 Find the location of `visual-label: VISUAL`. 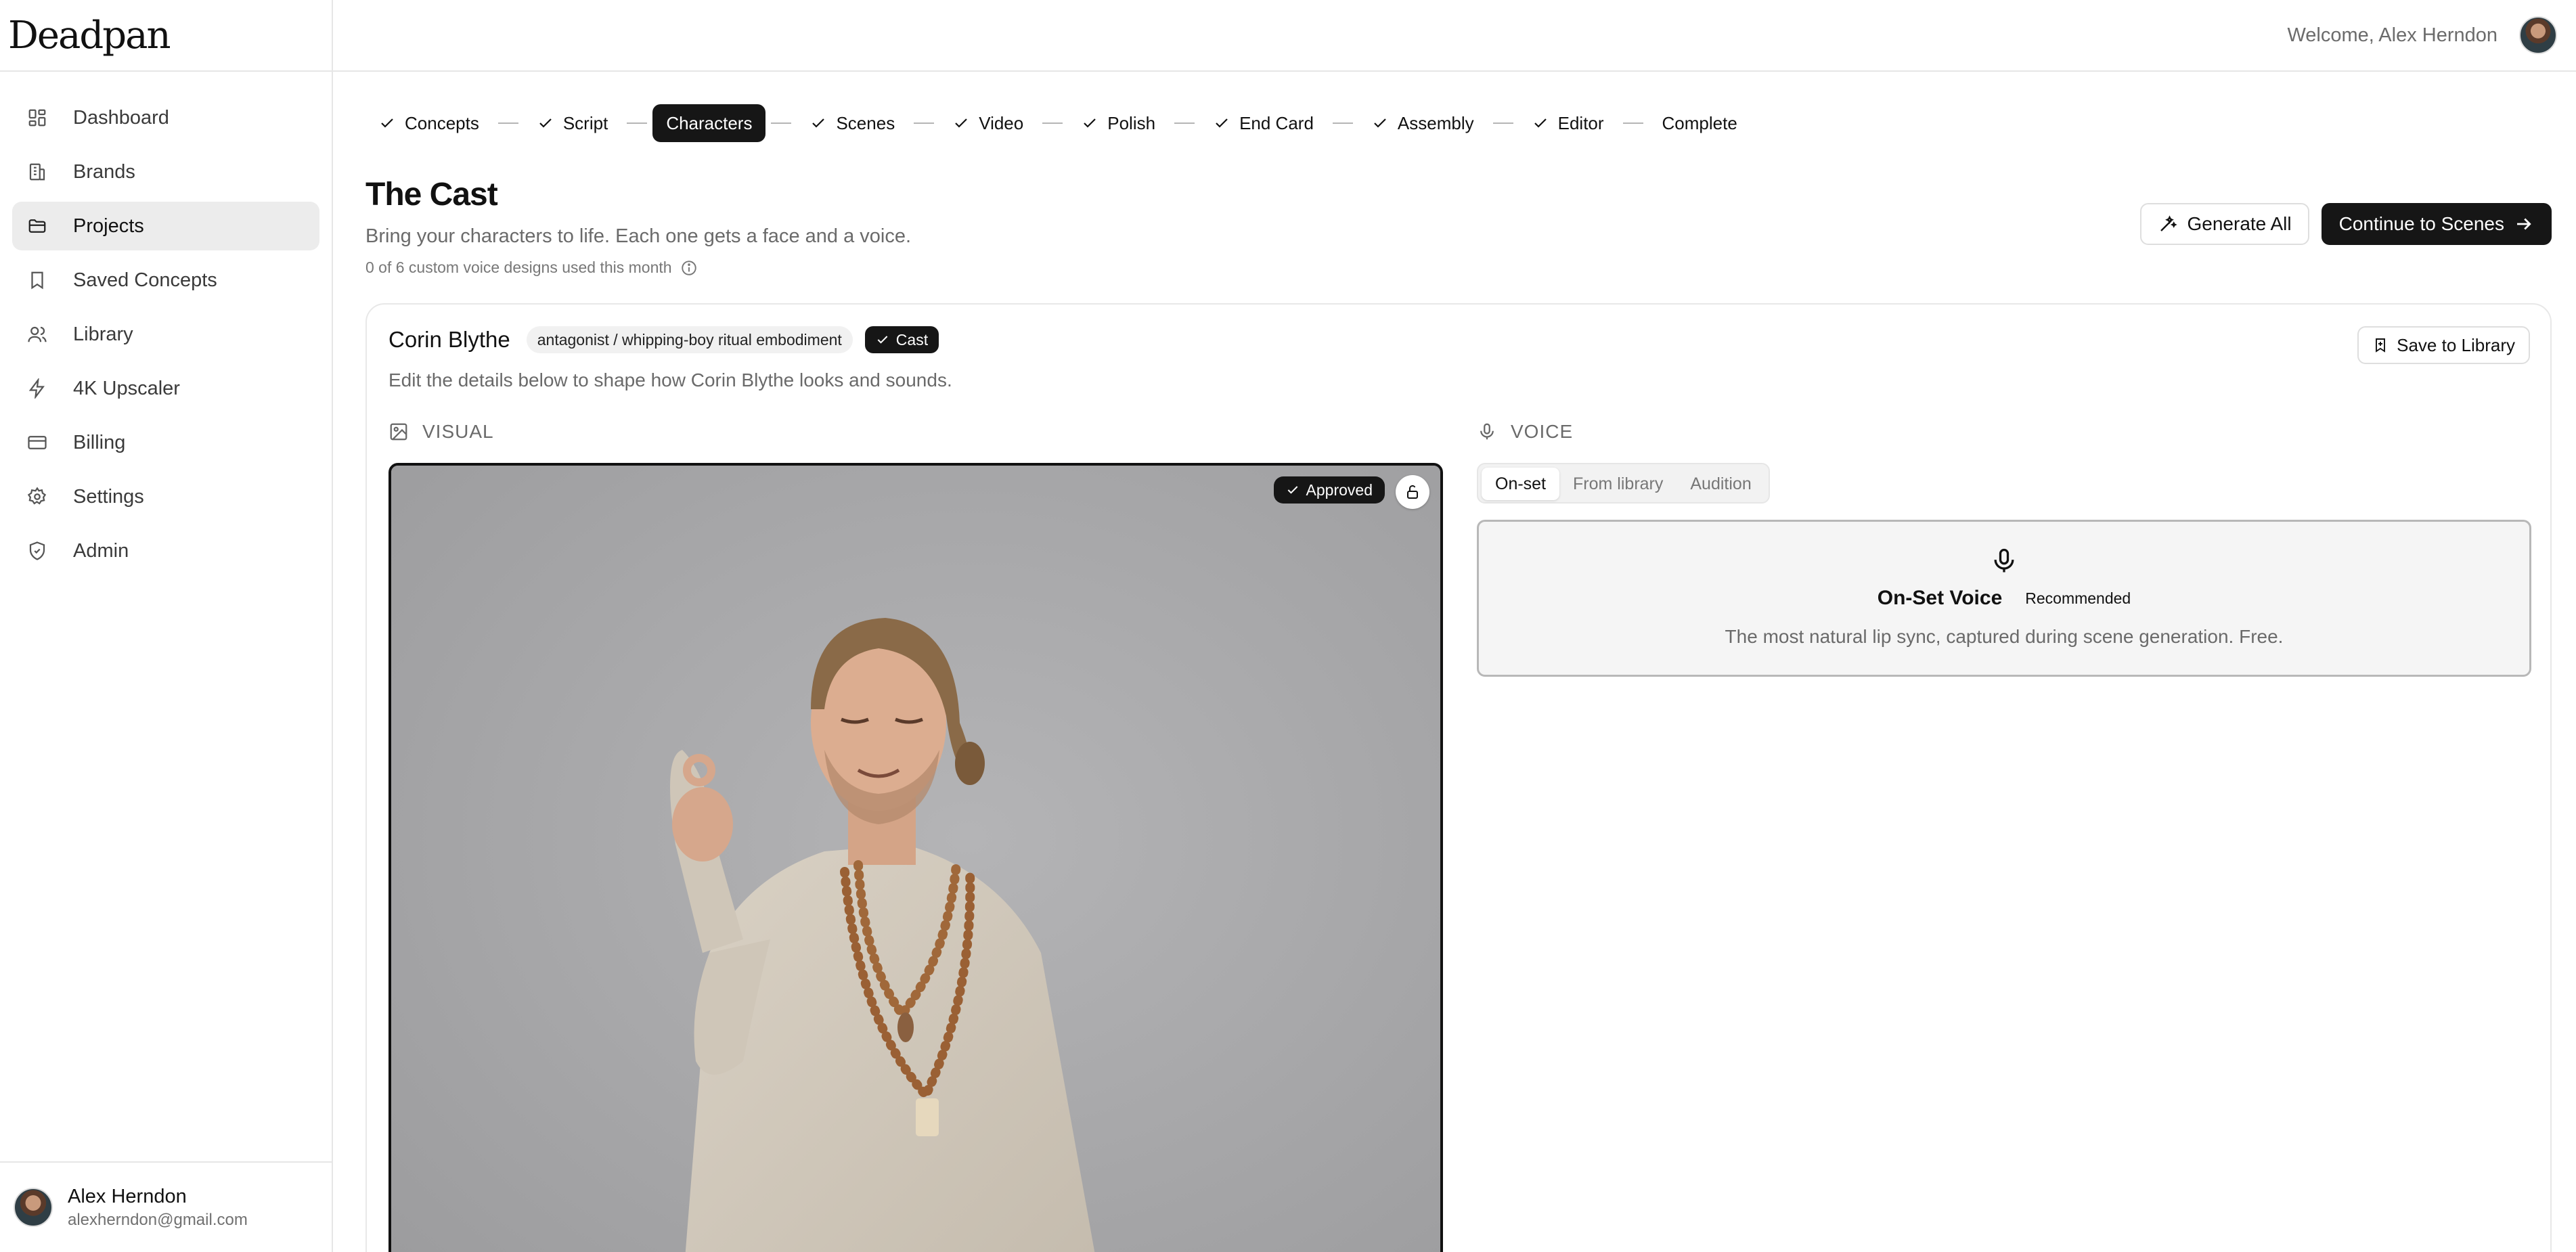

visual-label: VISUAL is located at coordinates (458, 431).